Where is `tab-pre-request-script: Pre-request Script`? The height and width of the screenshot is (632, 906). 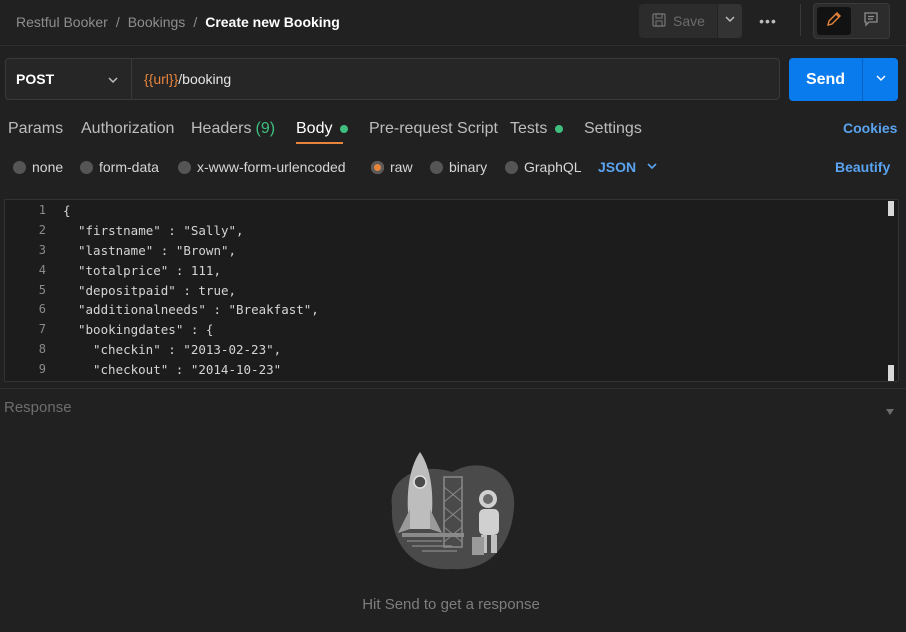 tab-pre-request-script: Pre-request Script is located at coordinates (433, 134).